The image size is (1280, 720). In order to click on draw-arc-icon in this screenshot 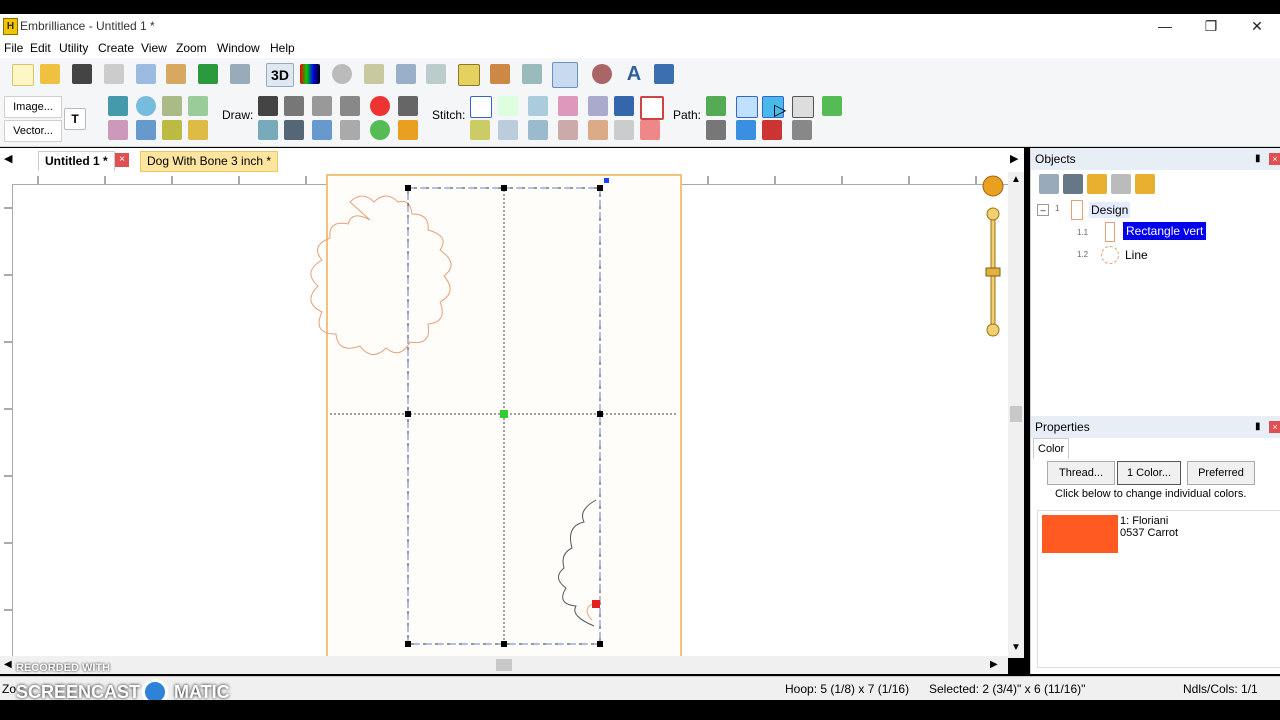, I will do `click(322, 130)`.